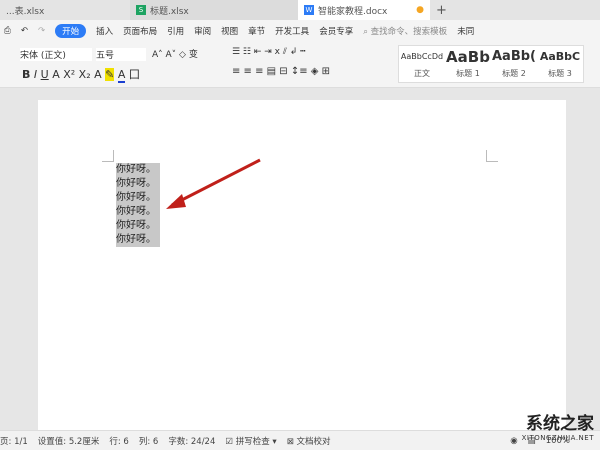  I want to click on document-icon: W, so click(309, 10).